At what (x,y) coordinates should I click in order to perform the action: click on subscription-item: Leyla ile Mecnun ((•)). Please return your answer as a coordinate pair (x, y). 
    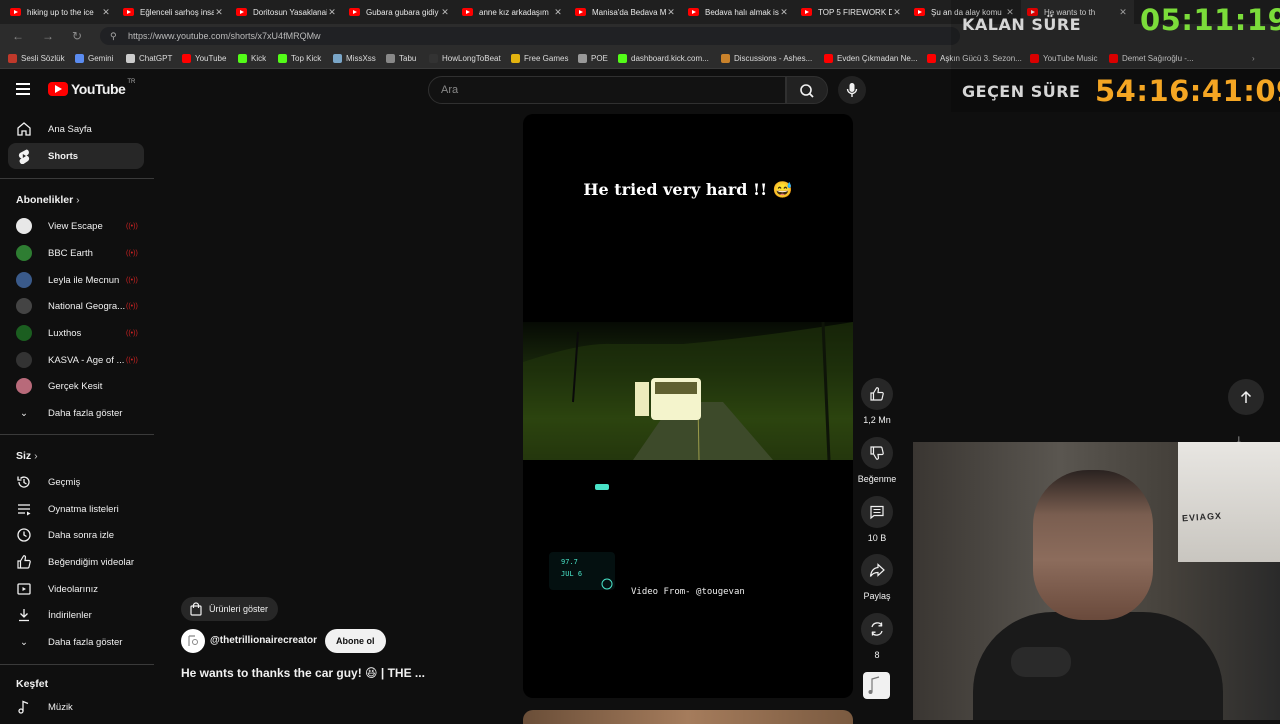
    Looking at the image, I should click on (76, 280).